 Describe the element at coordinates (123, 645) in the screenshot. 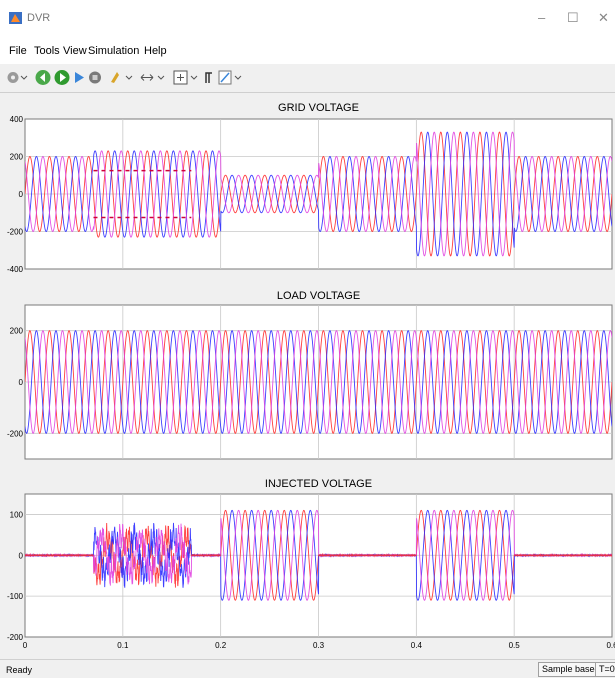

I see `x-tick-label: 0.1` at that location.